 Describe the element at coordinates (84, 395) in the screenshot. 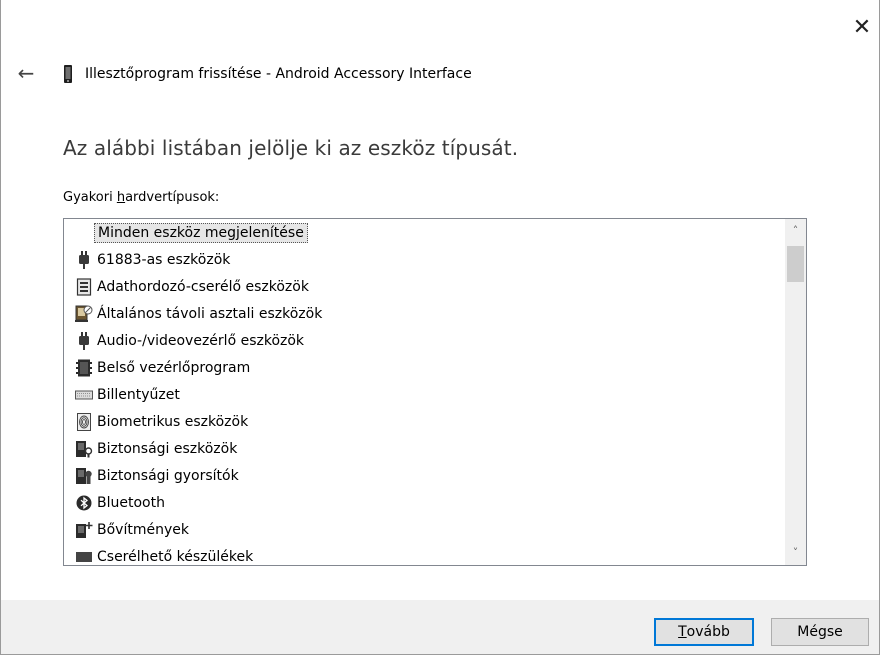

I see `keyboard-icon` at that location.